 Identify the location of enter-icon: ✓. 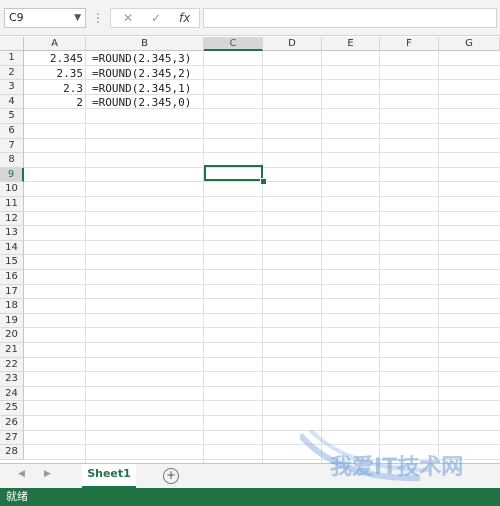
(156, 18).